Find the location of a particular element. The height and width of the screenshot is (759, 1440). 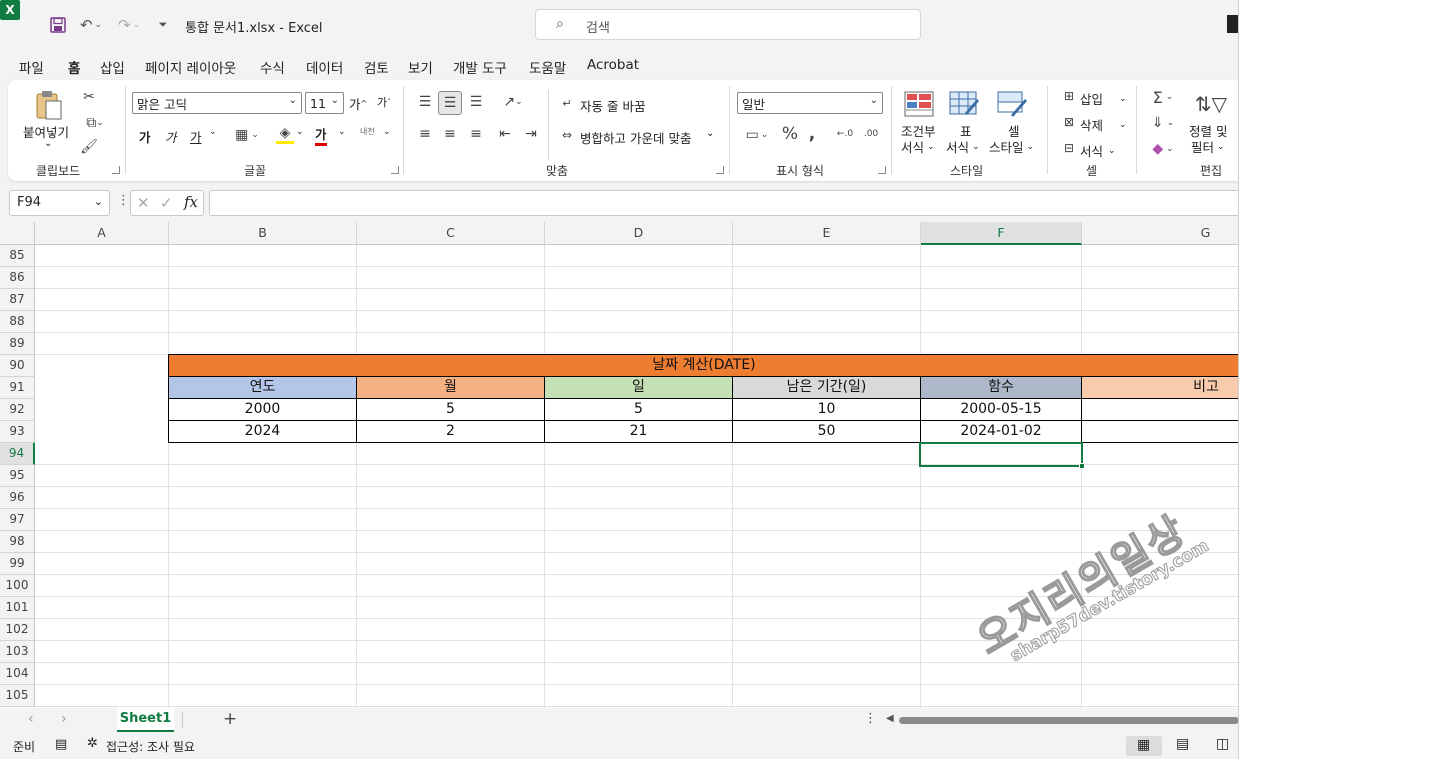

format-painter-icon: 🖌 is located at coordinates (89, 147).